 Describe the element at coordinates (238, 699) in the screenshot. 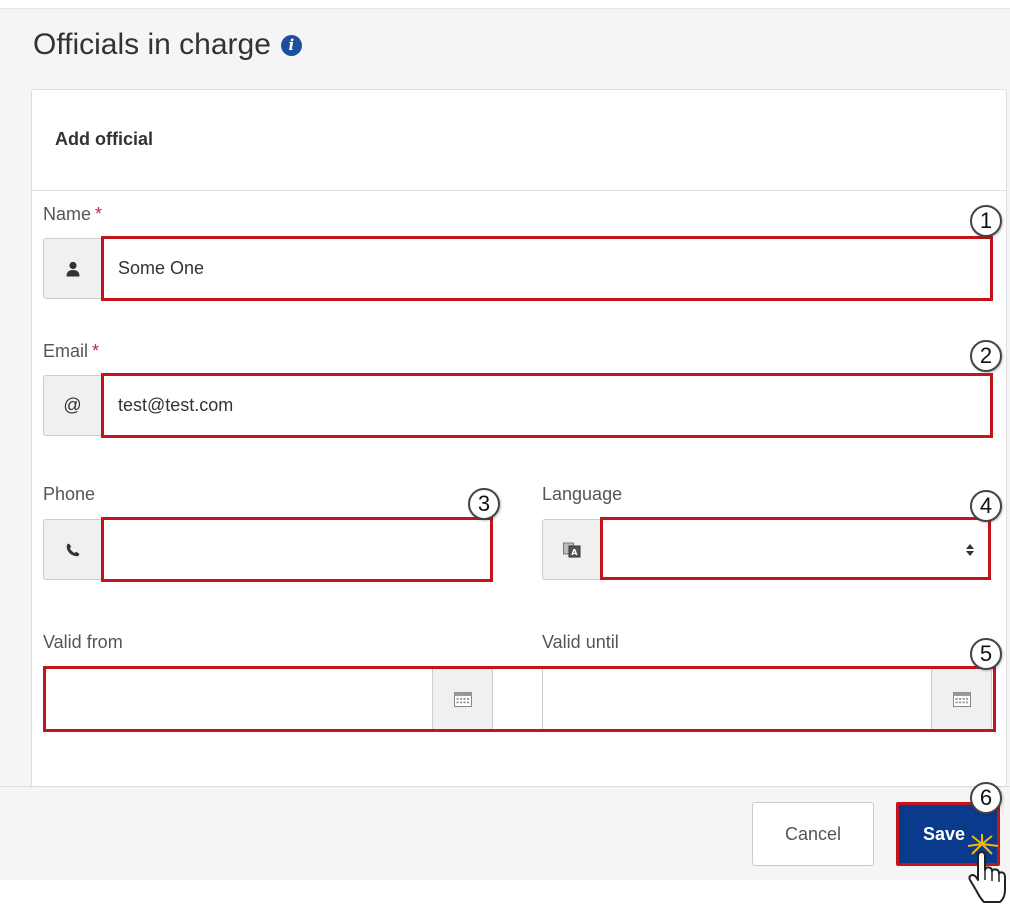

I see `valid-from-input` at that location.